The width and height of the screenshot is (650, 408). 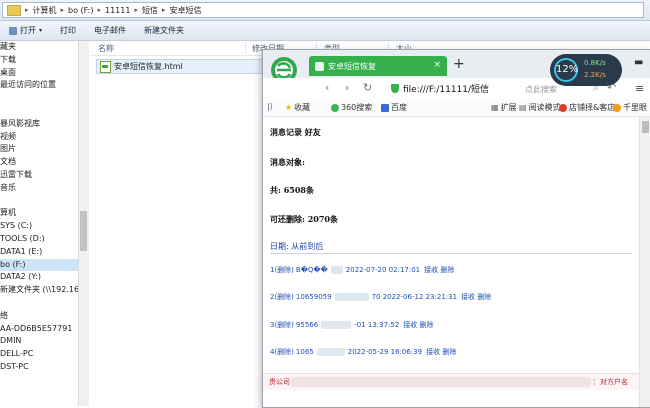 I want to click on qianliyan-button: 千里眼, so click(x=630, y=107).